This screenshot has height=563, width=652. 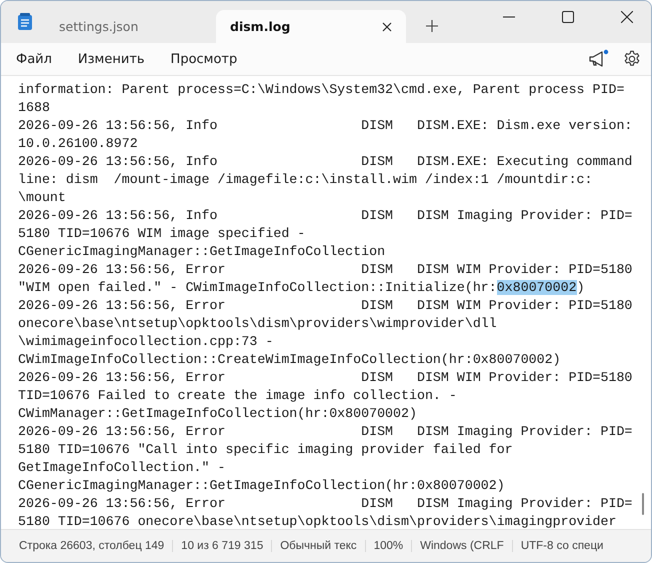 What do you see at coordinates (111, 59) in the screenshot?
I see `menu-item: Изменить` at bounding box center [111, 59].